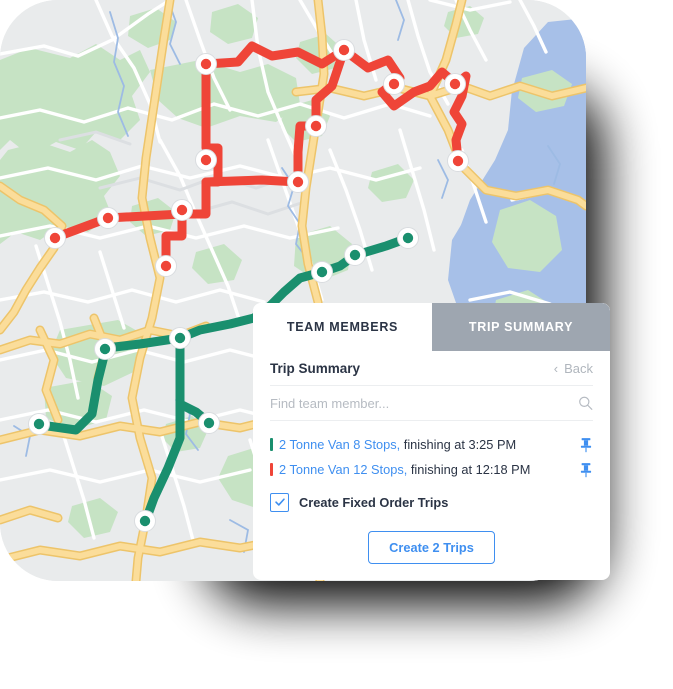 The image size is (673, 689). I want to click on back-button-label: Back, so click(578, 368).